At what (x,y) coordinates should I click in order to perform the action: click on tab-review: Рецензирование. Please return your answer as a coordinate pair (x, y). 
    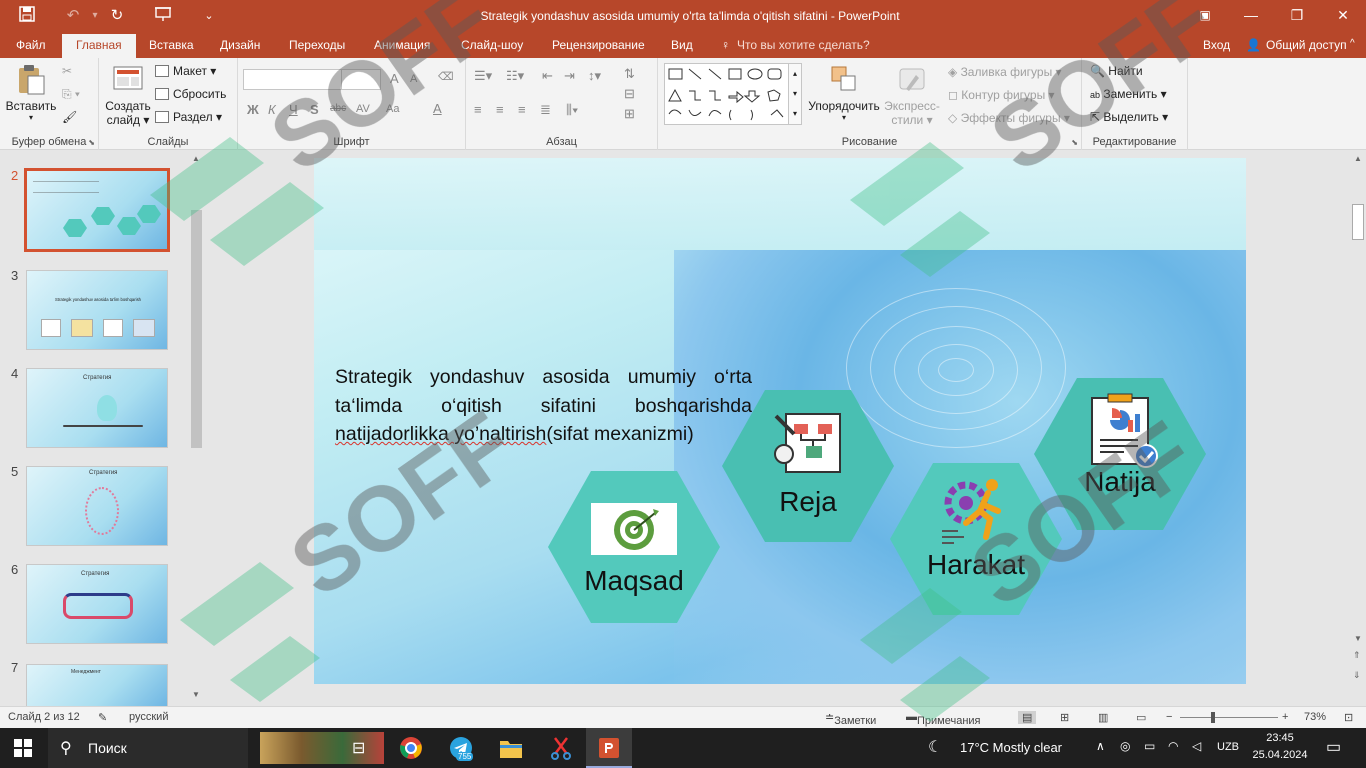
    Looking at the image, I should click on (598, 47).